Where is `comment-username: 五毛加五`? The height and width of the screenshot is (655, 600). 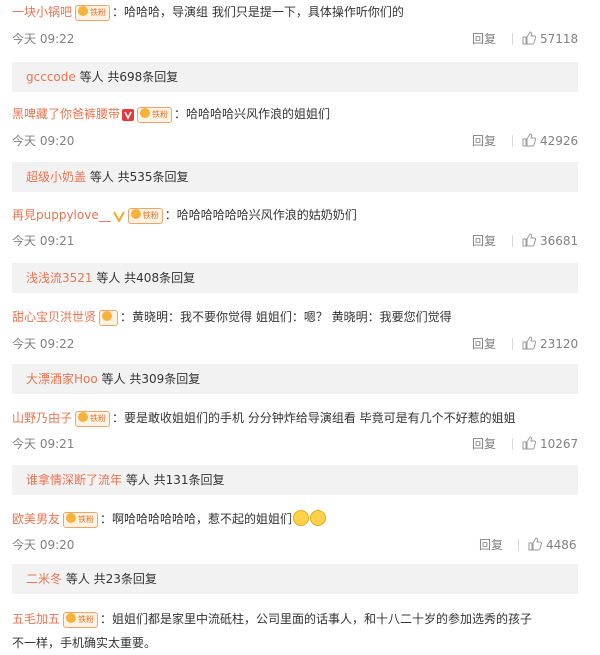
comment-username: 五毛加五 is located at coordinates (36, 619).